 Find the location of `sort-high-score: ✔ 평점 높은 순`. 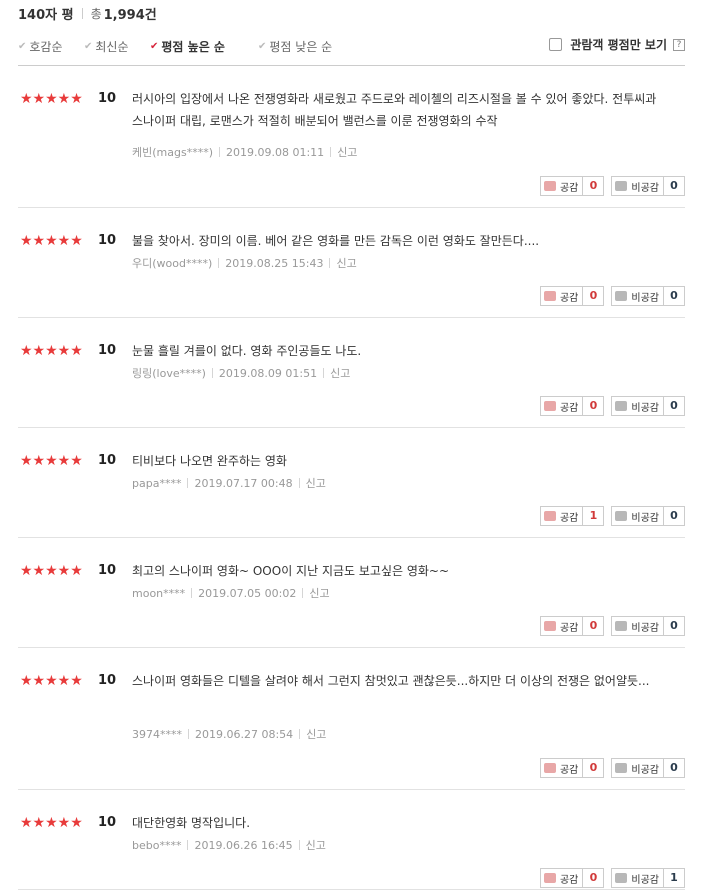

sort-high-score: ✔ 평점 높은 순 is located at coordinates (187, 46).